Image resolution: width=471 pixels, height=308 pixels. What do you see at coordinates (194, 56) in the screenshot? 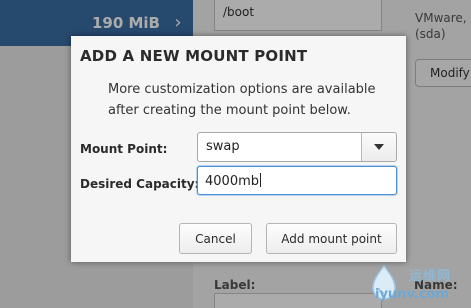
I see `dialog-title: ADD A NEW MOUNT POINT` at bounding box center [194, 56].